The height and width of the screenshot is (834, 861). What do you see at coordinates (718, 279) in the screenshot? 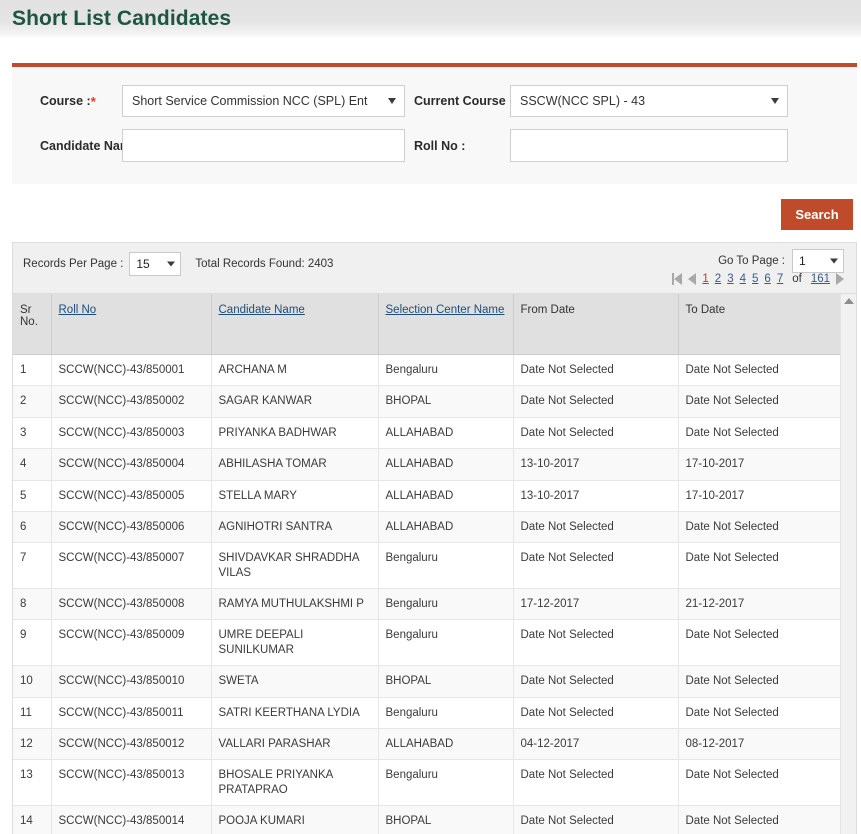
I see `page-link-2-top: 2` at bounding box center [718, 279].